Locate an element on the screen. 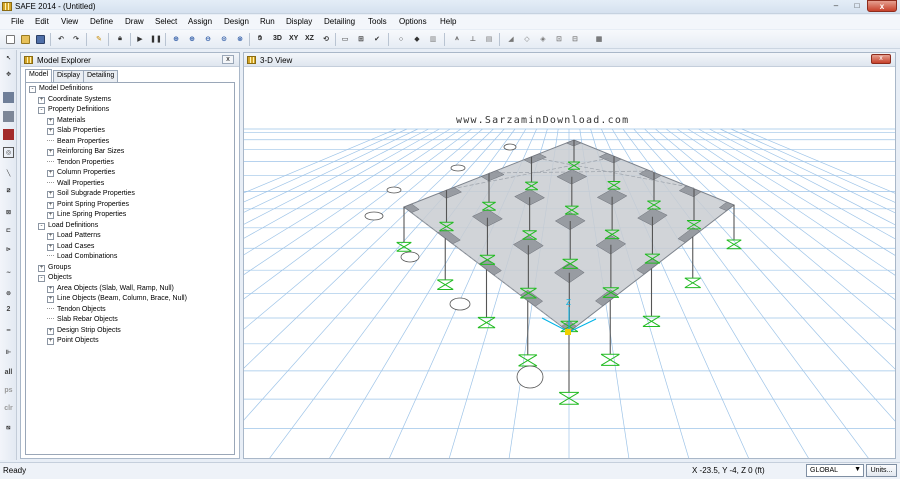 The width and height of the screenshot is (900, 479). undo-icon: ↶ is located at coordinates (61, 39).